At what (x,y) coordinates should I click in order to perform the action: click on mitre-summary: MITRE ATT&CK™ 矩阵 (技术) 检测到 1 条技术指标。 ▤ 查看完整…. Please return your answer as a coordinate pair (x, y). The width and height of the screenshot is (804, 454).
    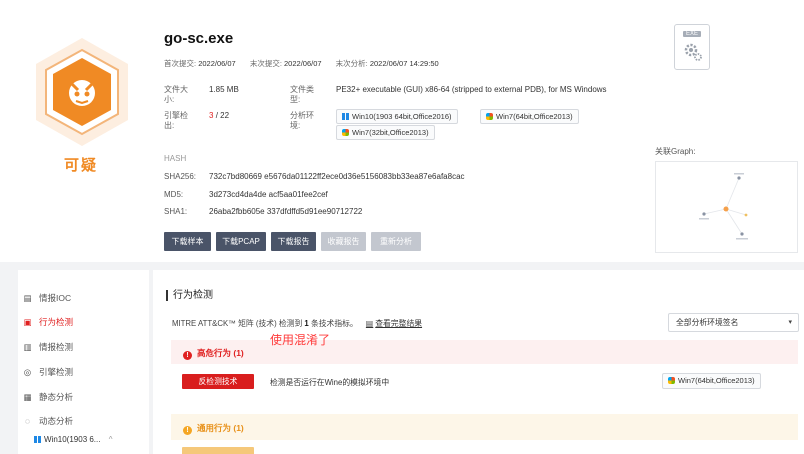
    Looking at the image, I should click on (297, 323).